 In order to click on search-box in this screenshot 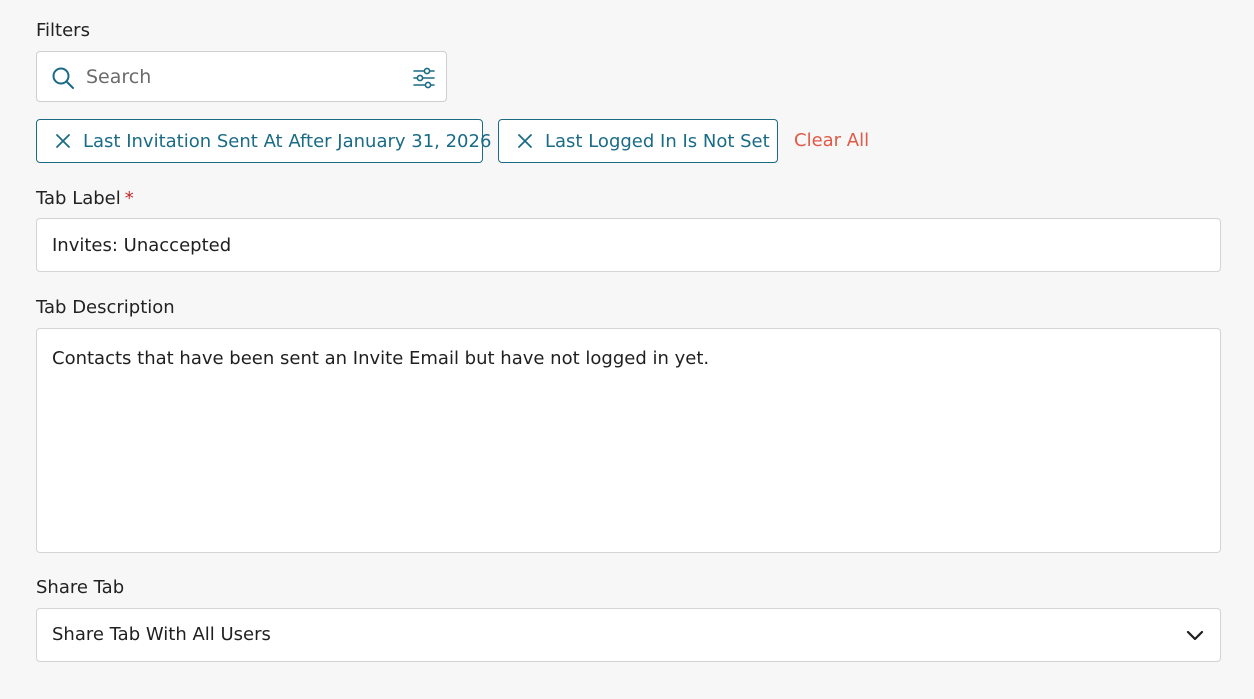, I will do `click(241, 76)`.